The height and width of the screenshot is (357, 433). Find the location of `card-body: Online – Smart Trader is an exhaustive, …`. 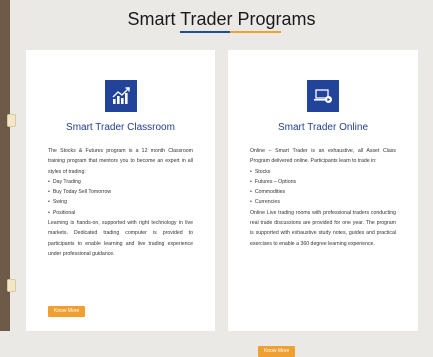

card-body: Online – Smart Trader is an exhaustive, … is located at coordinates (323, 197).